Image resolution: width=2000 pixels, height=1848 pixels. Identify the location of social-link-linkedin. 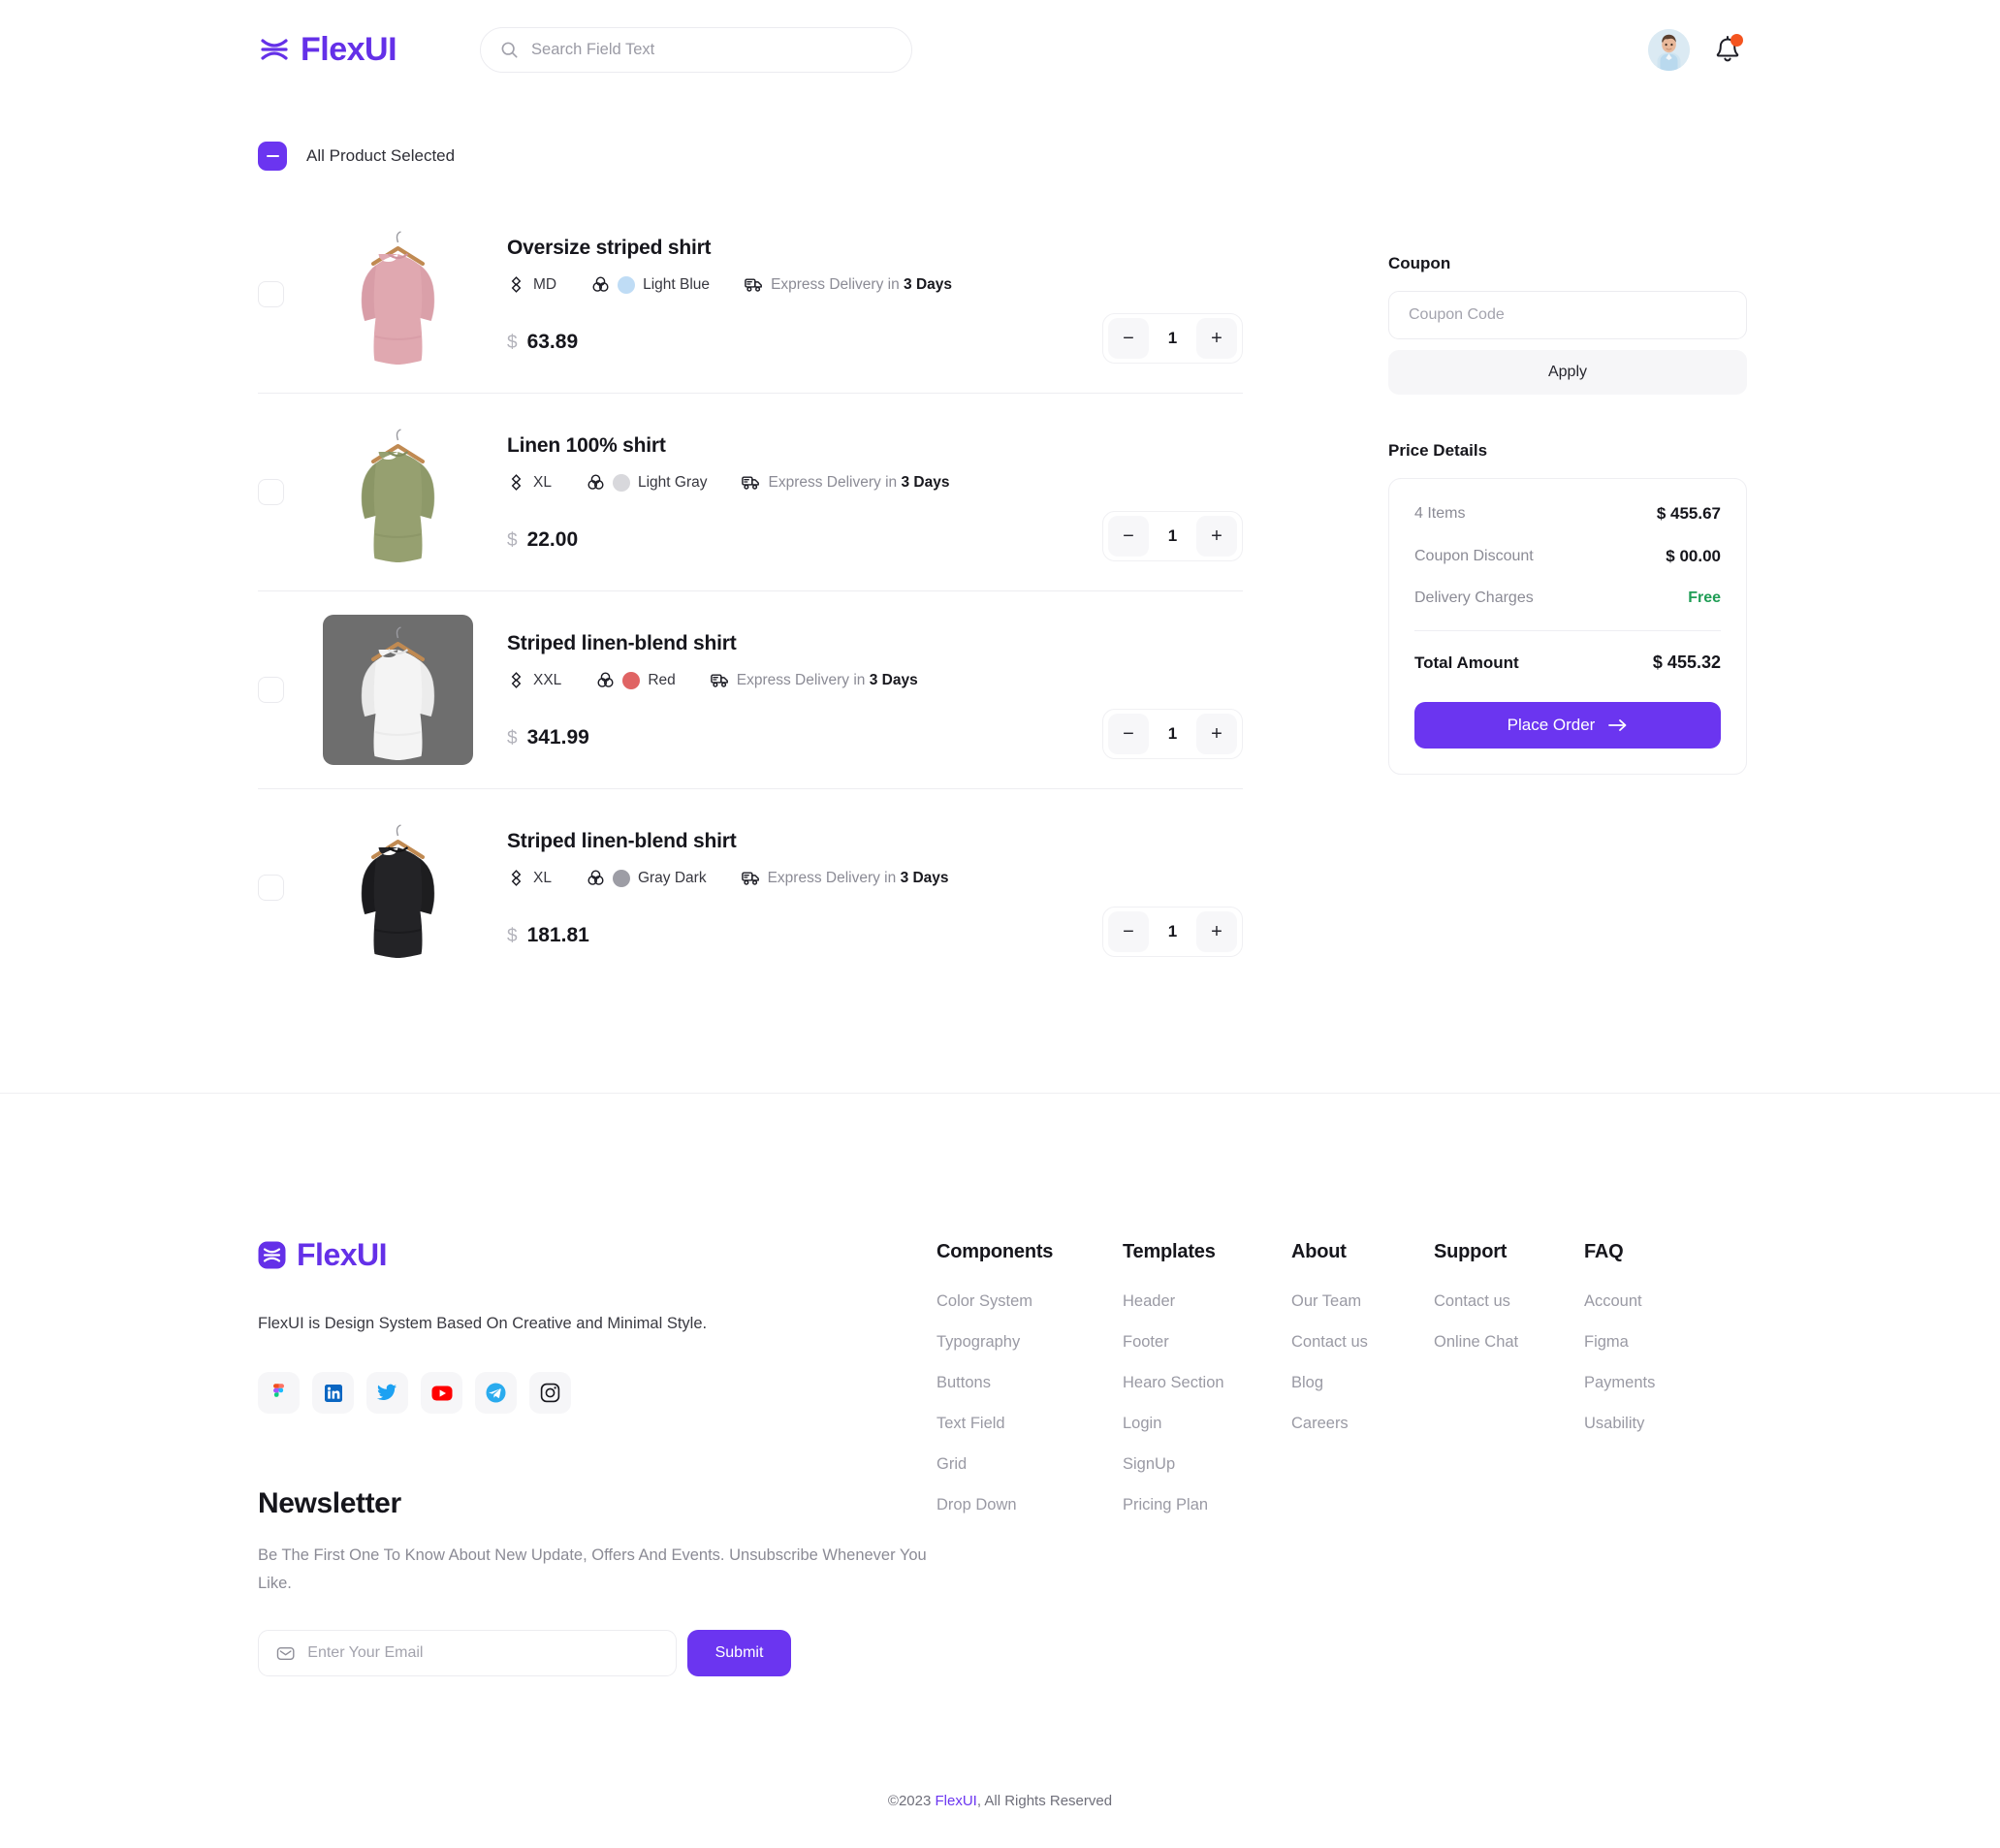
(333, 1393).